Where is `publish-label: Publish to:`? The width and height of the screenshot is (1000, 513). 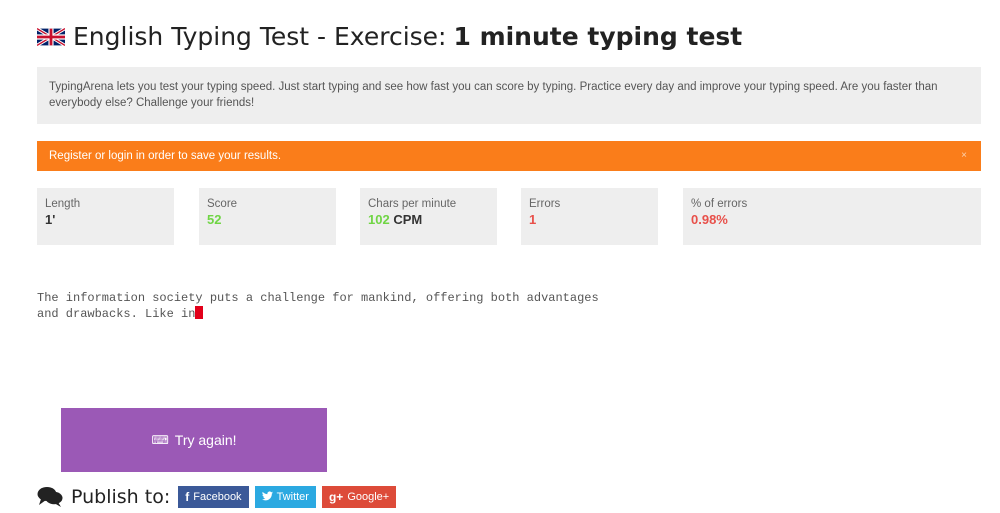 publish-label: Publish to: is located at coordinates (121, 497).